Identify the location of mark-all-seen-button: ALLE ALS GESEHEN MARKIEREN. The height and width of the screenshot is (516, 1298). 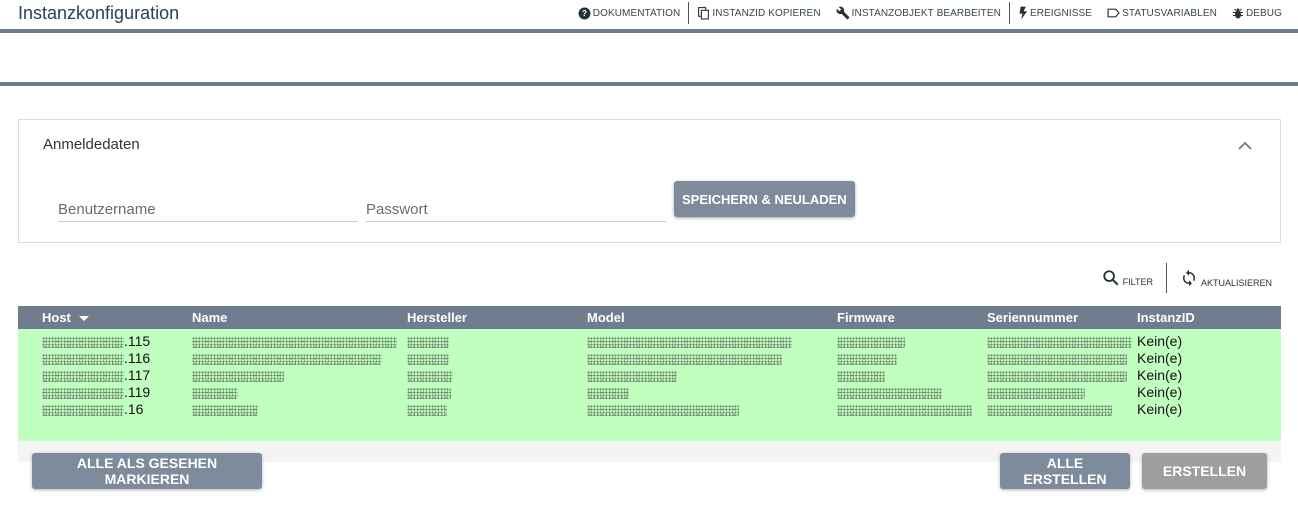
(147, 471).